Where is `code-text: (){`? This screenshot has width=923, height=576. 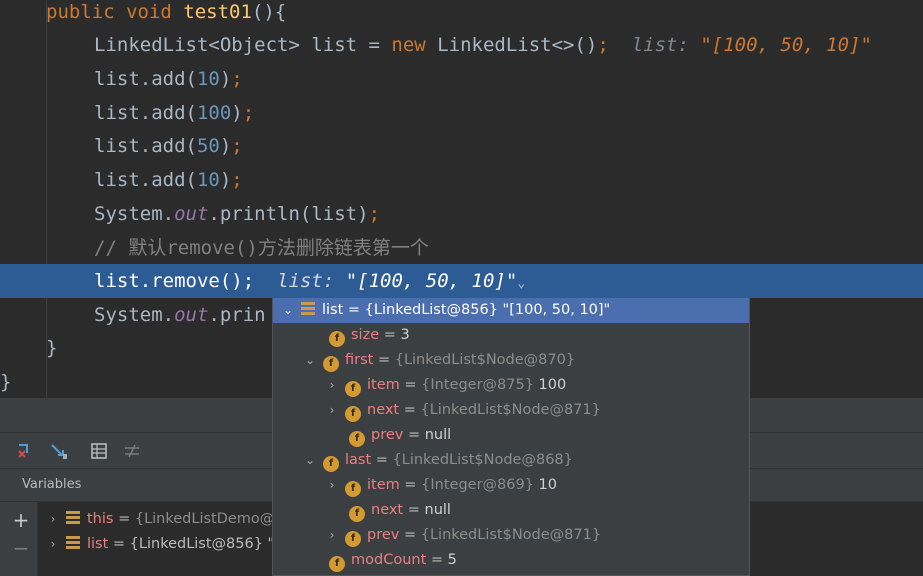
code-text: (){ is located at coordinates (269, 12).